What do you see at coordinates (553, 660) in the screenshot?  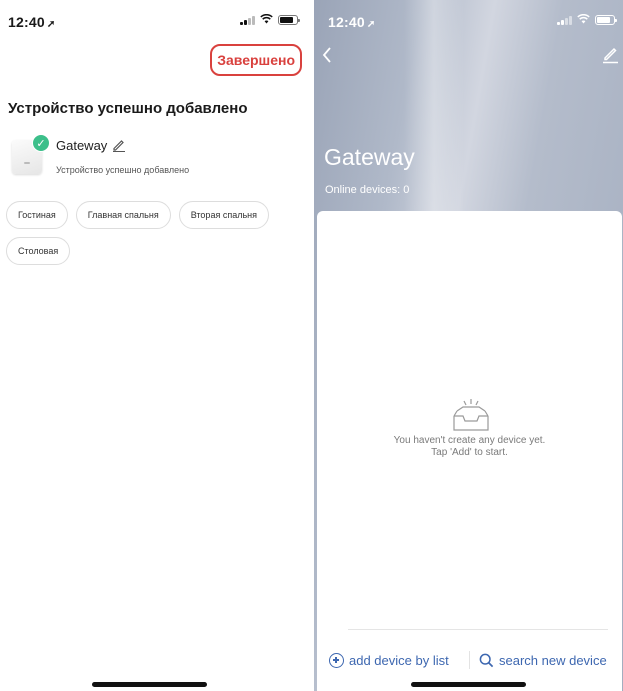 I see `search-new-device-label: search new device` at bounding box center [553, 660].